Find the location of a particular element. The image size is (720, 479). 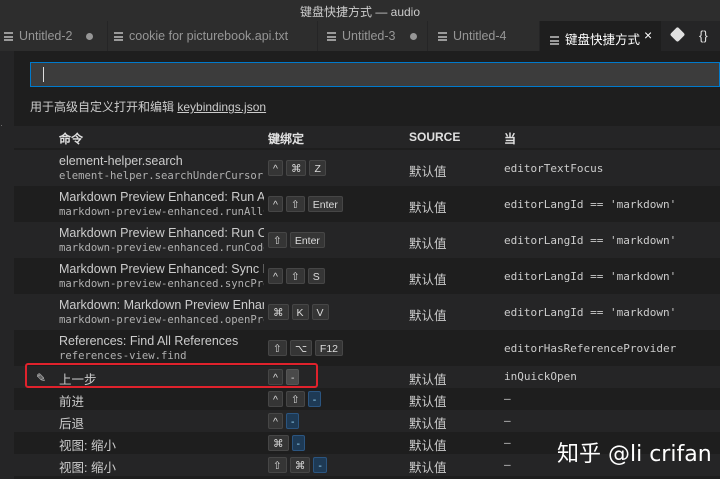

tab-keyboard-shortcuts: 键盘快捷方式 × is located at coordinates (601, 36).